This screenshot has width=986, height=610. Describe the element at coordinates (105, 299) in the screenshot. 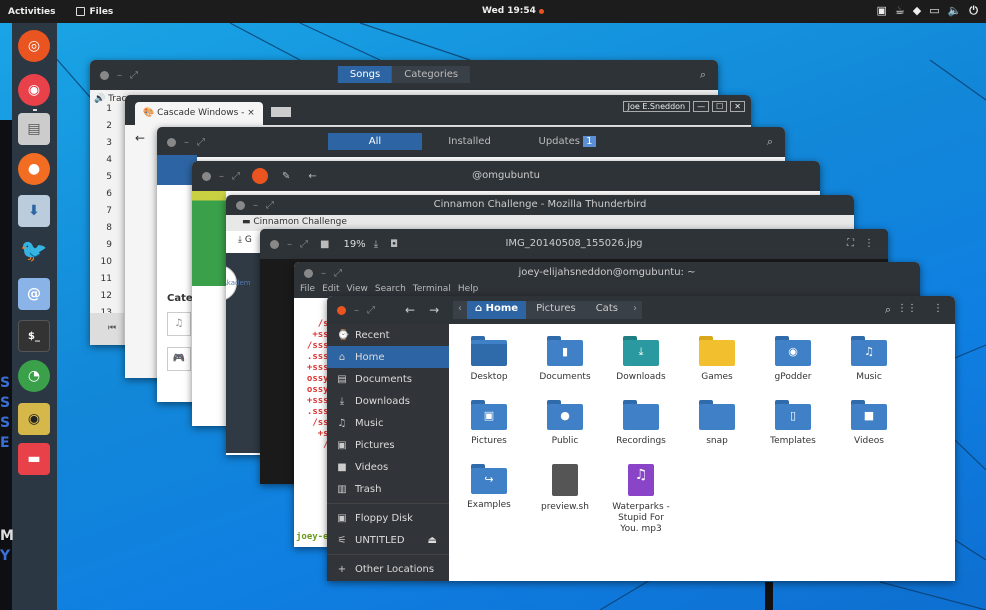

I see `track-row-number: 12` at that location.